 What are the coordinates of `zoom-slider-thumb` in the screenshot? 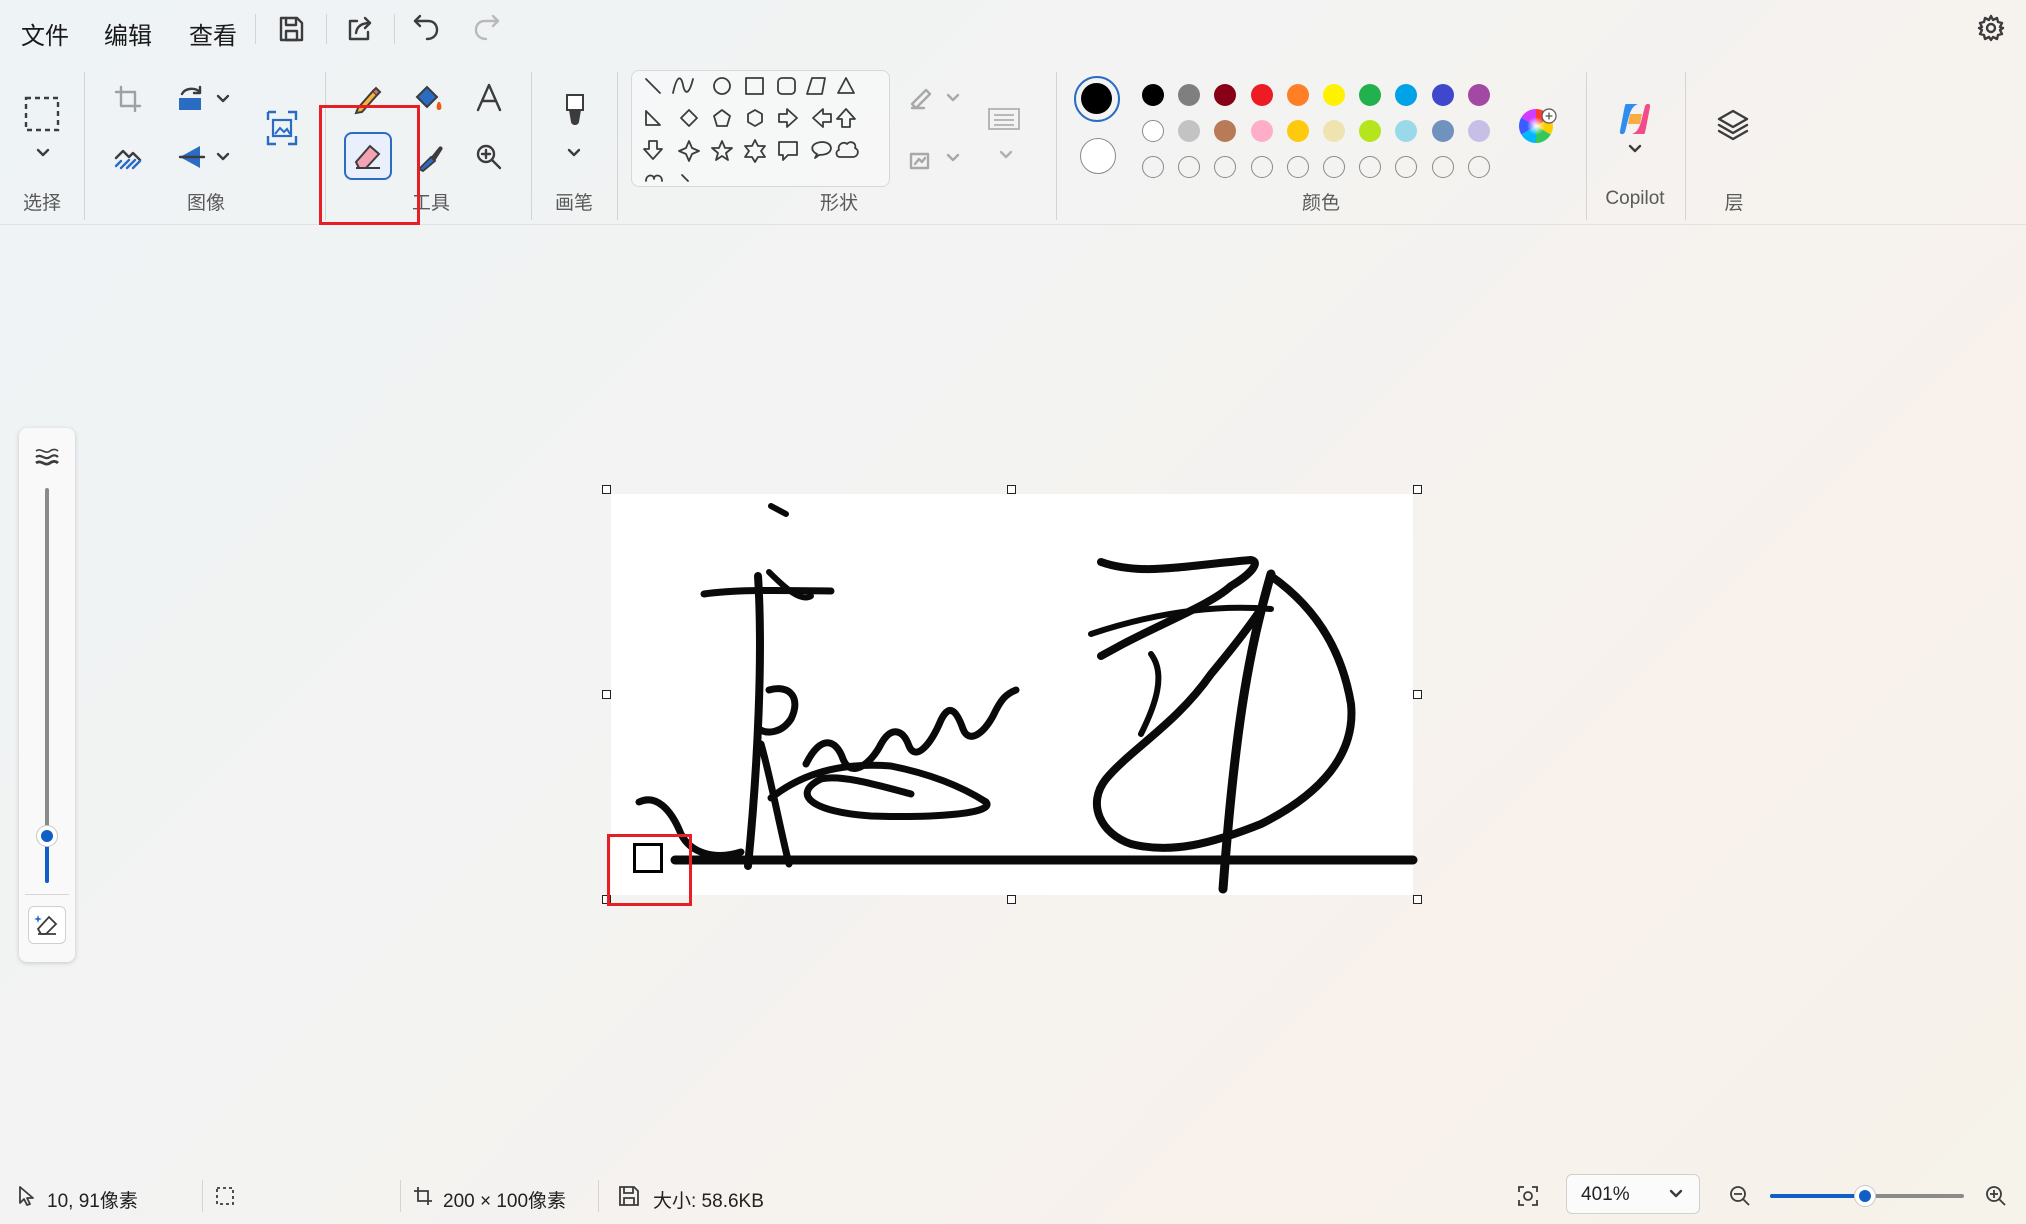 It's located at (1865, 1196).